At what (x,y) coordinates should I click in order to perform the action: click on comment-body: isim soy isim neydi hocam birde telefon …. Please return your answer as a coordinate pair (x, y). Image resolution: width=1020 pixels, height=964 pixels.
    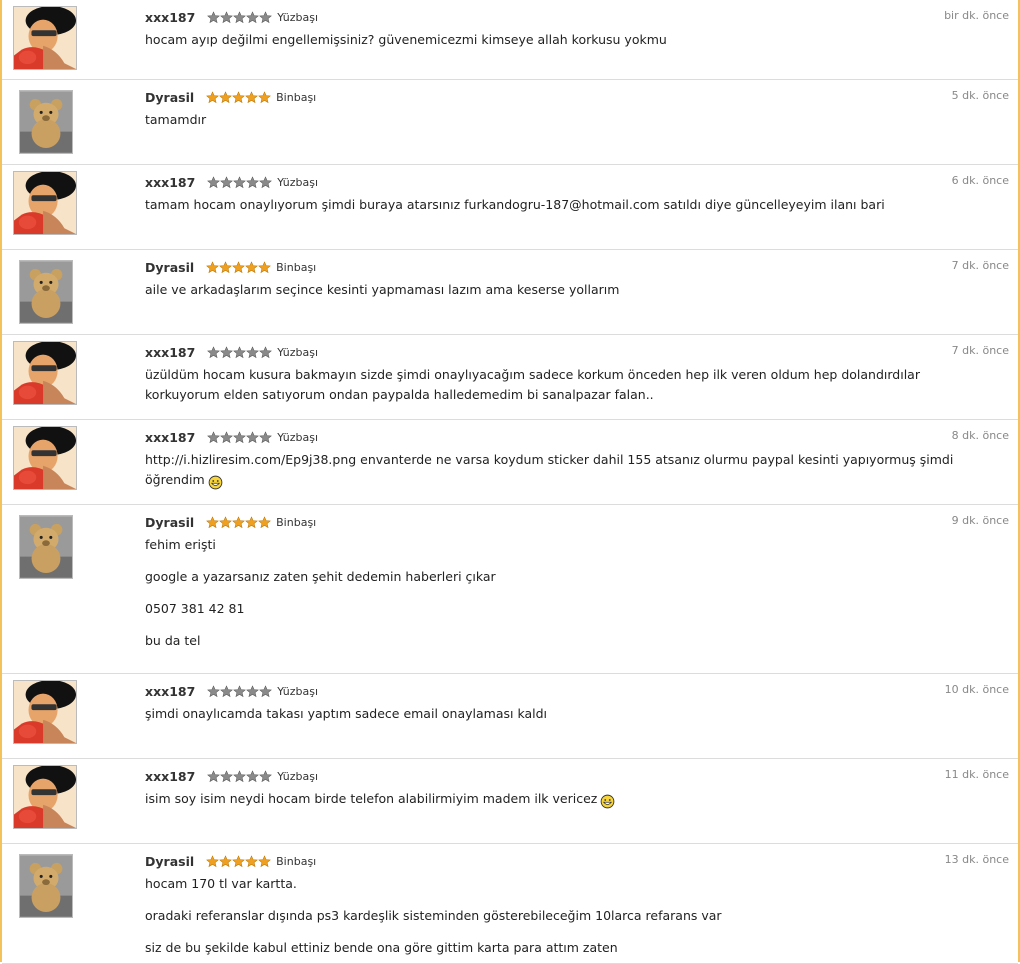
    Looking at the image, I should click on (567, 799).